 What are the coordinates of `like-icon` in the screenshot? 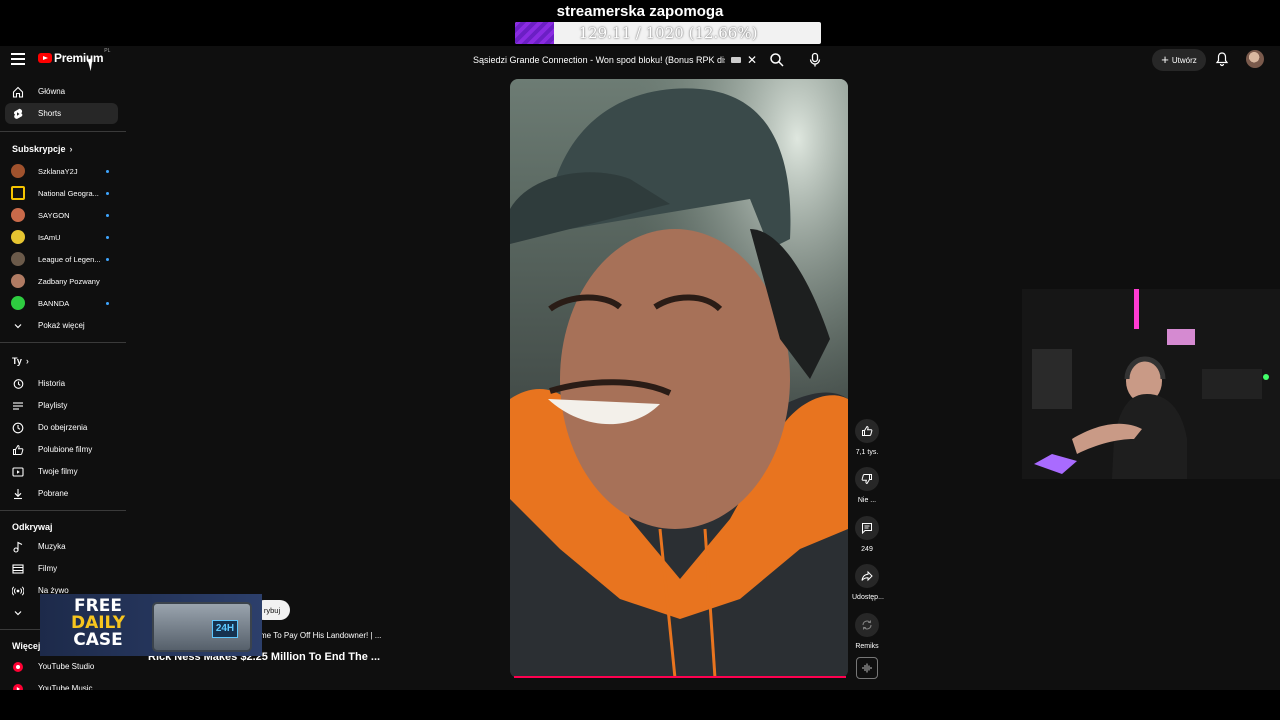 It's located at (18, 450).